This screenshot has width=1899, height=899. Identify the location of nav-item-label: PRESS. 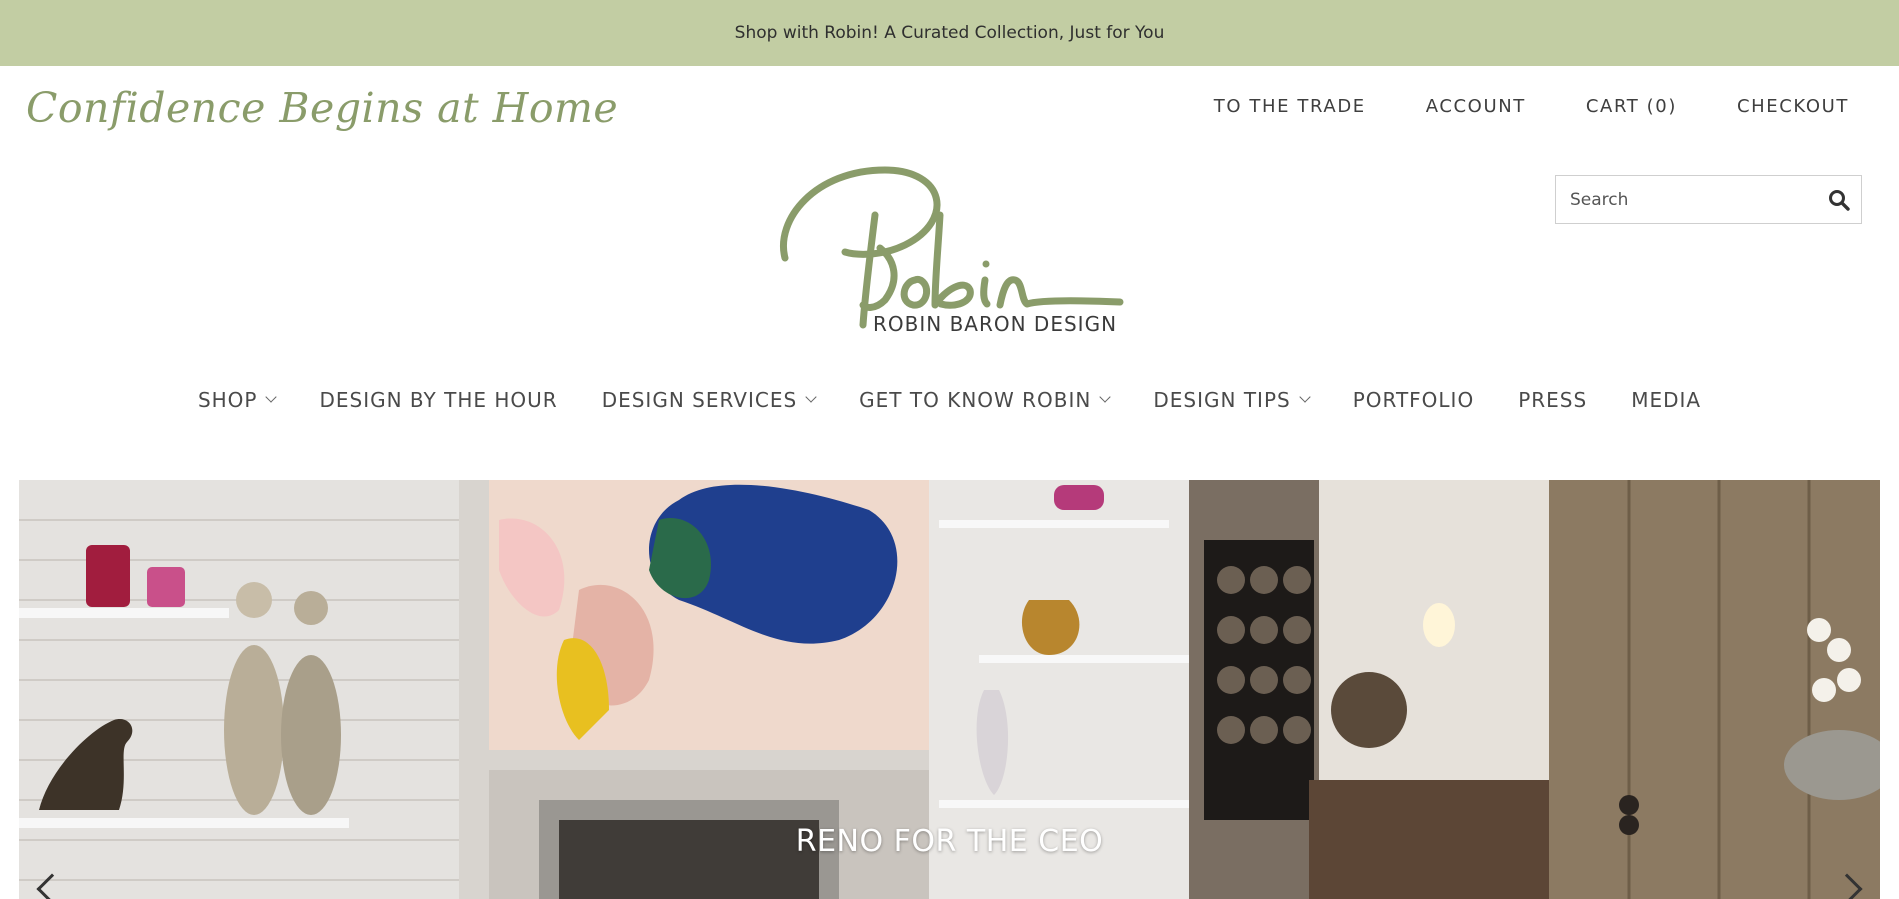
(1553, 400).